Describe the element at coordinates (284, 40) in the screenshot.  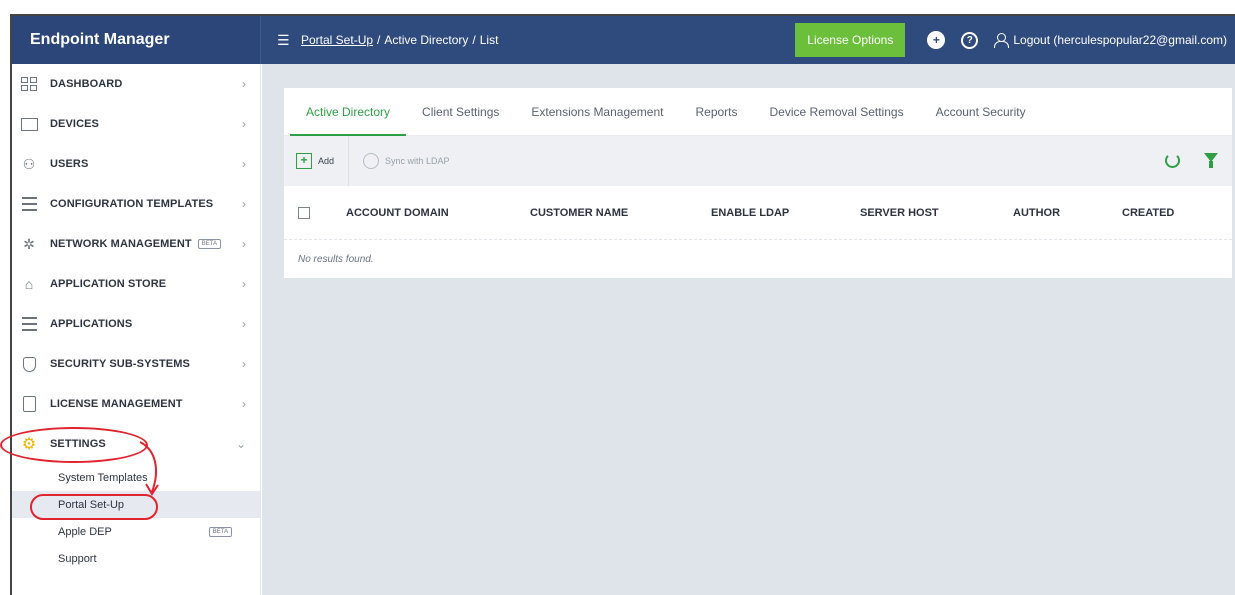
I see `hamburger-menu-icon: ☰` at that location.